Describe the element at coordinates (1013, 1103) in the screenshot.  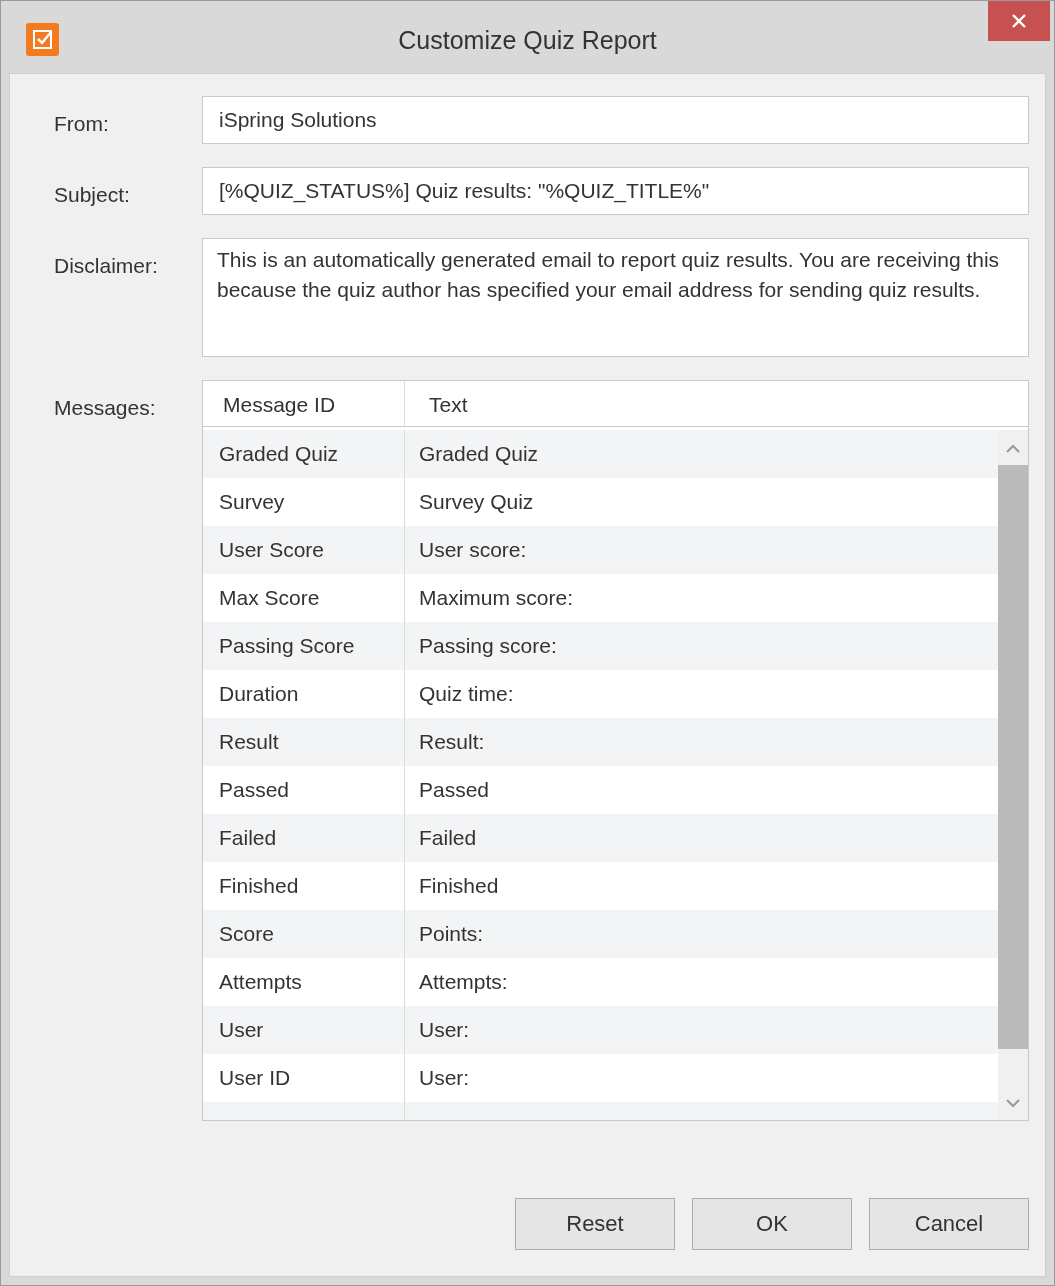
I see `chevron-down-icon` at that location.